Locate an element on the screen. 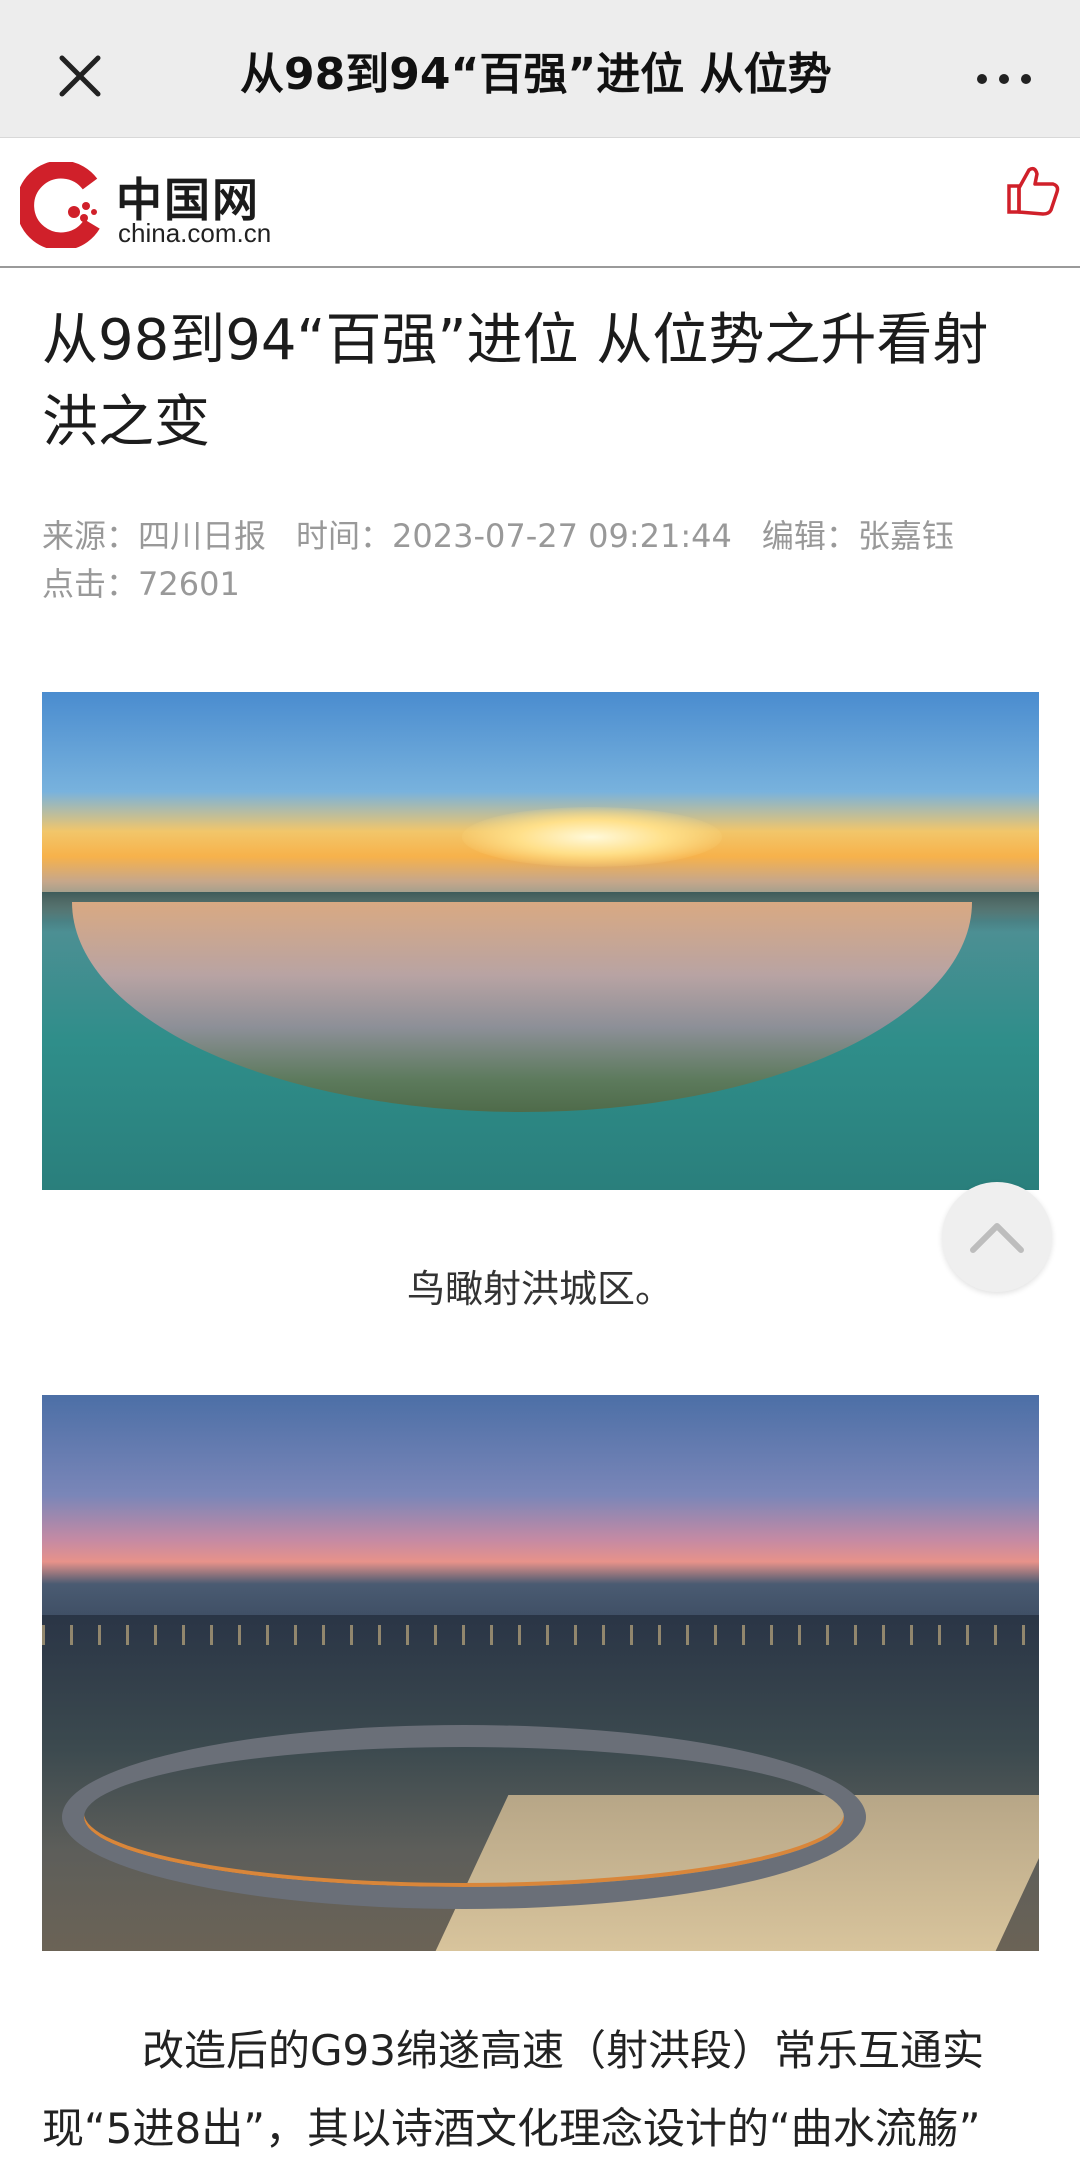 Image resolution: width=1080 pixels, height=2168 pixels. top-bar: 从98到94“百强”进位 从位势 is located at coordinates (540, 69).